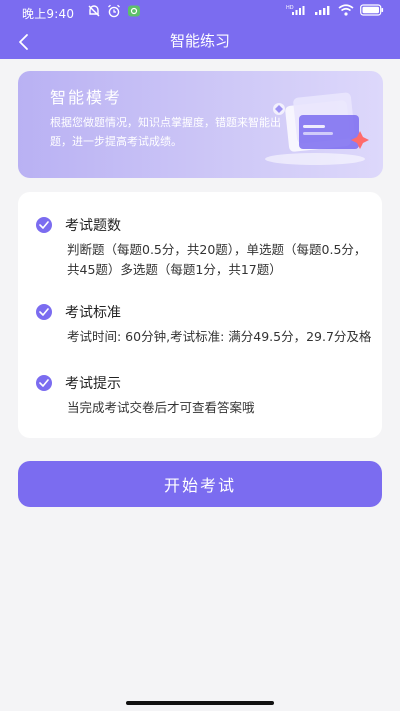 The width and height of the screenshot is (400, 711). Describe the element at coordinates (206, 395) in the screenshot. I see `section-exam-tips: 考试提示 当完成考试交卷后才可查看答案哦` at that location.